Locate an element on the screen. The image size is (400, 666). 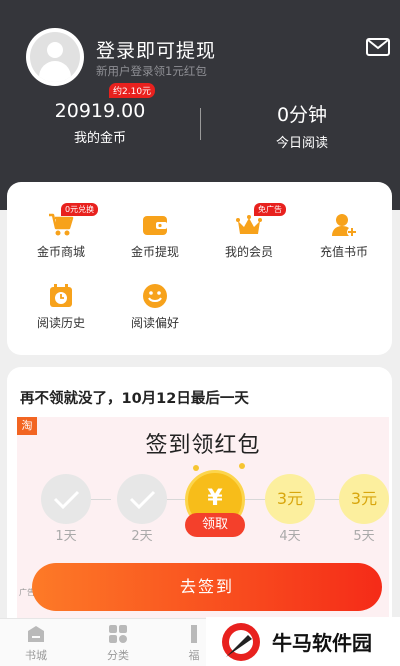
today-reading-stat: 0分钟 今日阅读 is located at coordinates (302, 125).